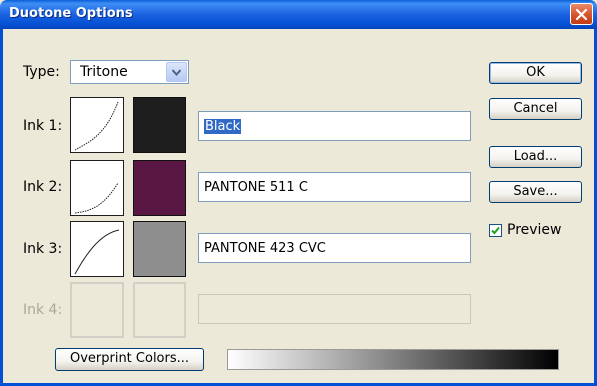  Describe the element at coordinates (298, 14) in the screenshot. I see `title-bar: Duotone Options` at that location.